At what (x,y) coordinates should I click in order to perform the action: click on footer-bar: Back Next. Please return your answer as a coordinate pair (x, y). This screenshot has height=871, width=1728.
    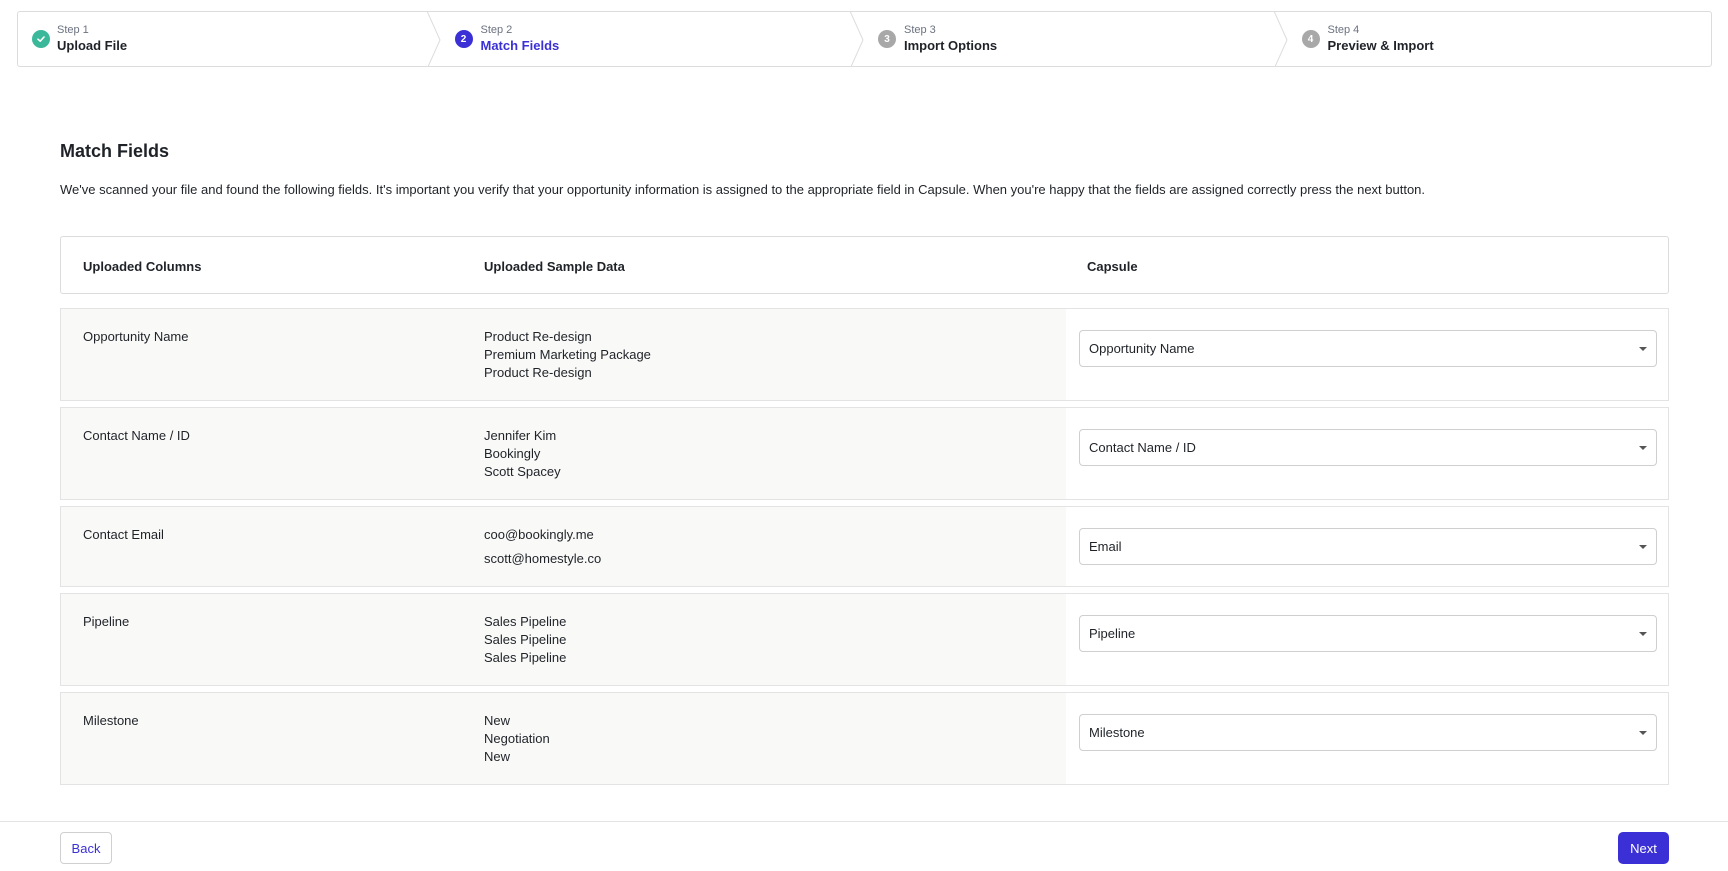
    Looking at the image, I should click on (864, 846).